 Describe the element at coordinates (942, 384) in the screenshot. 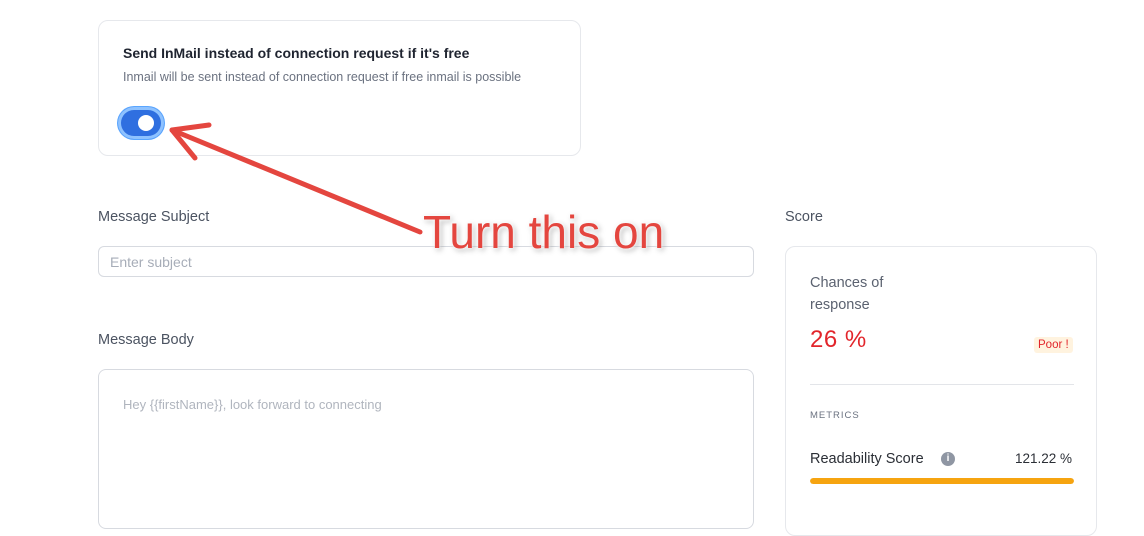

I see `divider` at that location.